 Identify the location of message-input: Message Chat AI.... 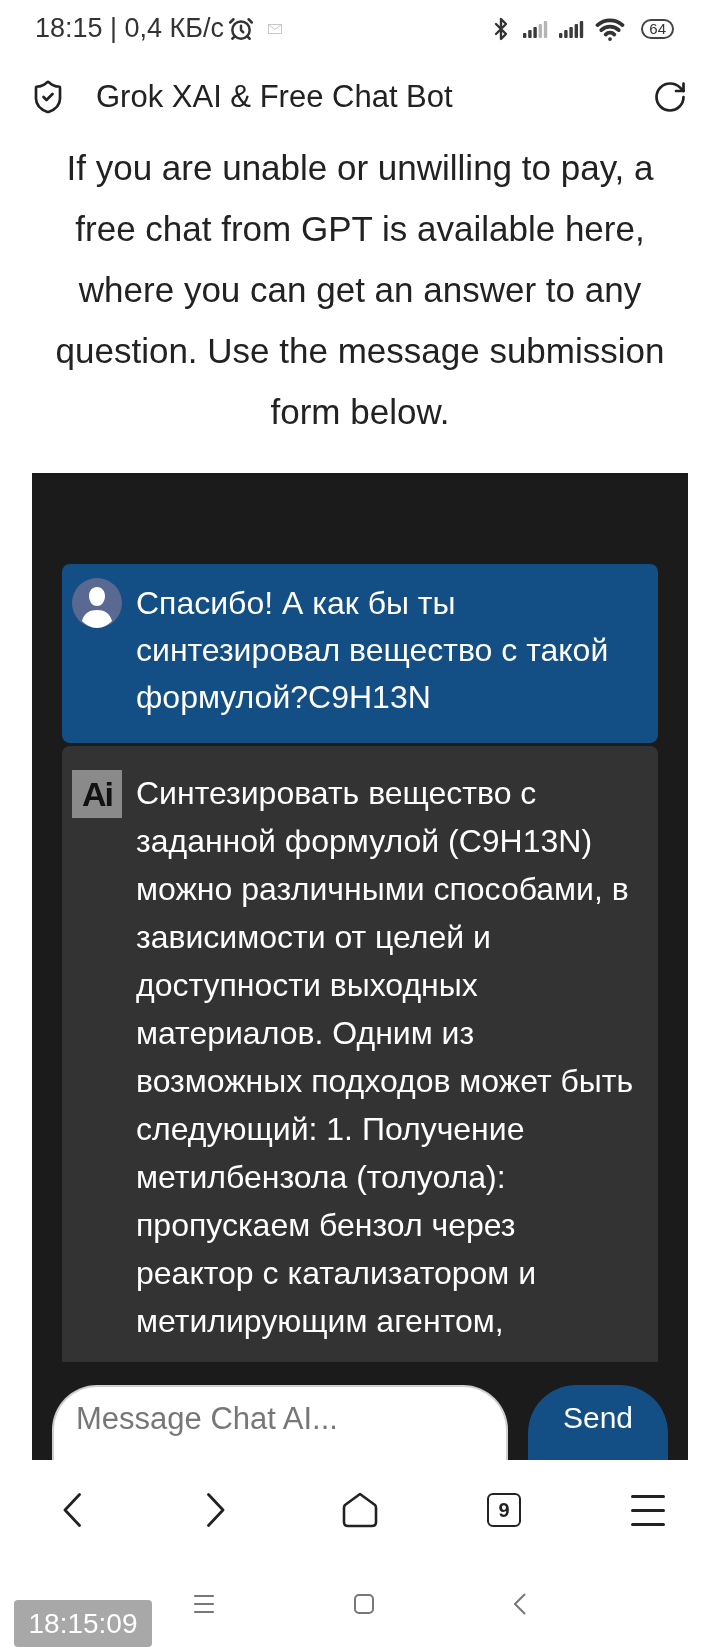
(280, 1422).